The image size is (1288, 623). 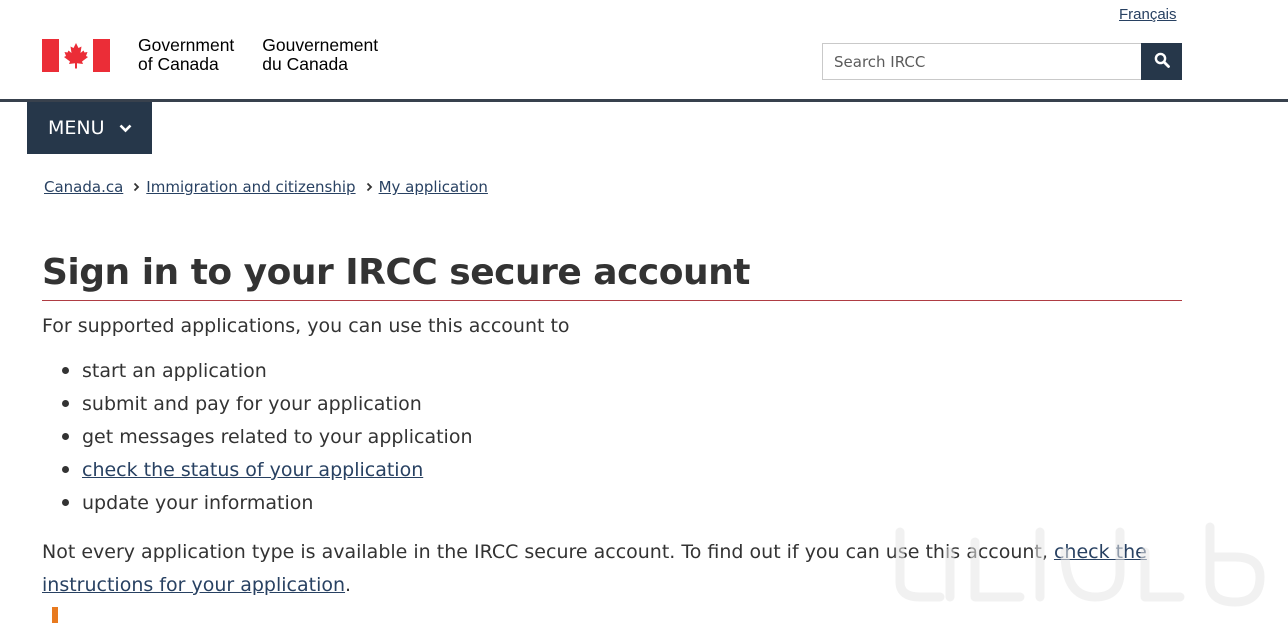 I want to click on chevron-down-icon, so click(x=125, y=128).